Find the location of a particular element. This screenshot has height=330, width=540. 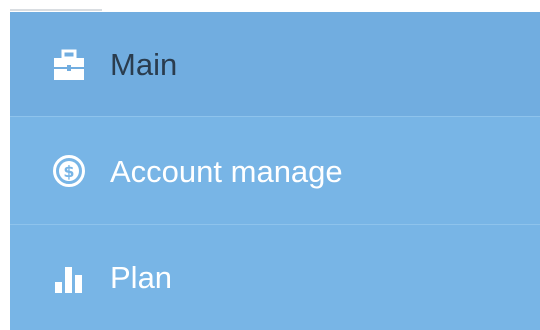

top-tab-edge is located at coordinates (56, 10).